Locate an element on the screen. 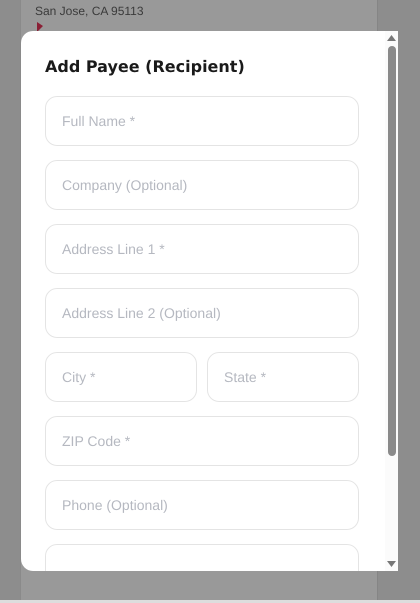 This screenshot has height=603, width=420. scroll-thumb is located at coordinates (392, 251).